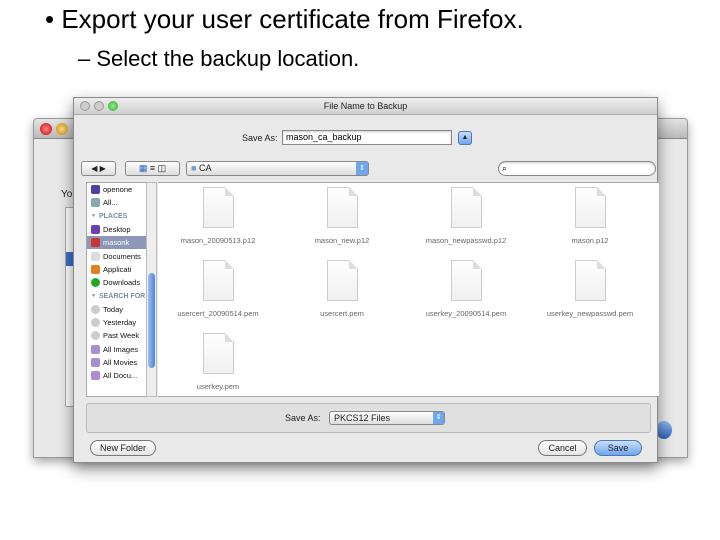 The width and height of the screenshot is (720, 540). I want to click on file-name: mason_new.p12, so click(342, 240).